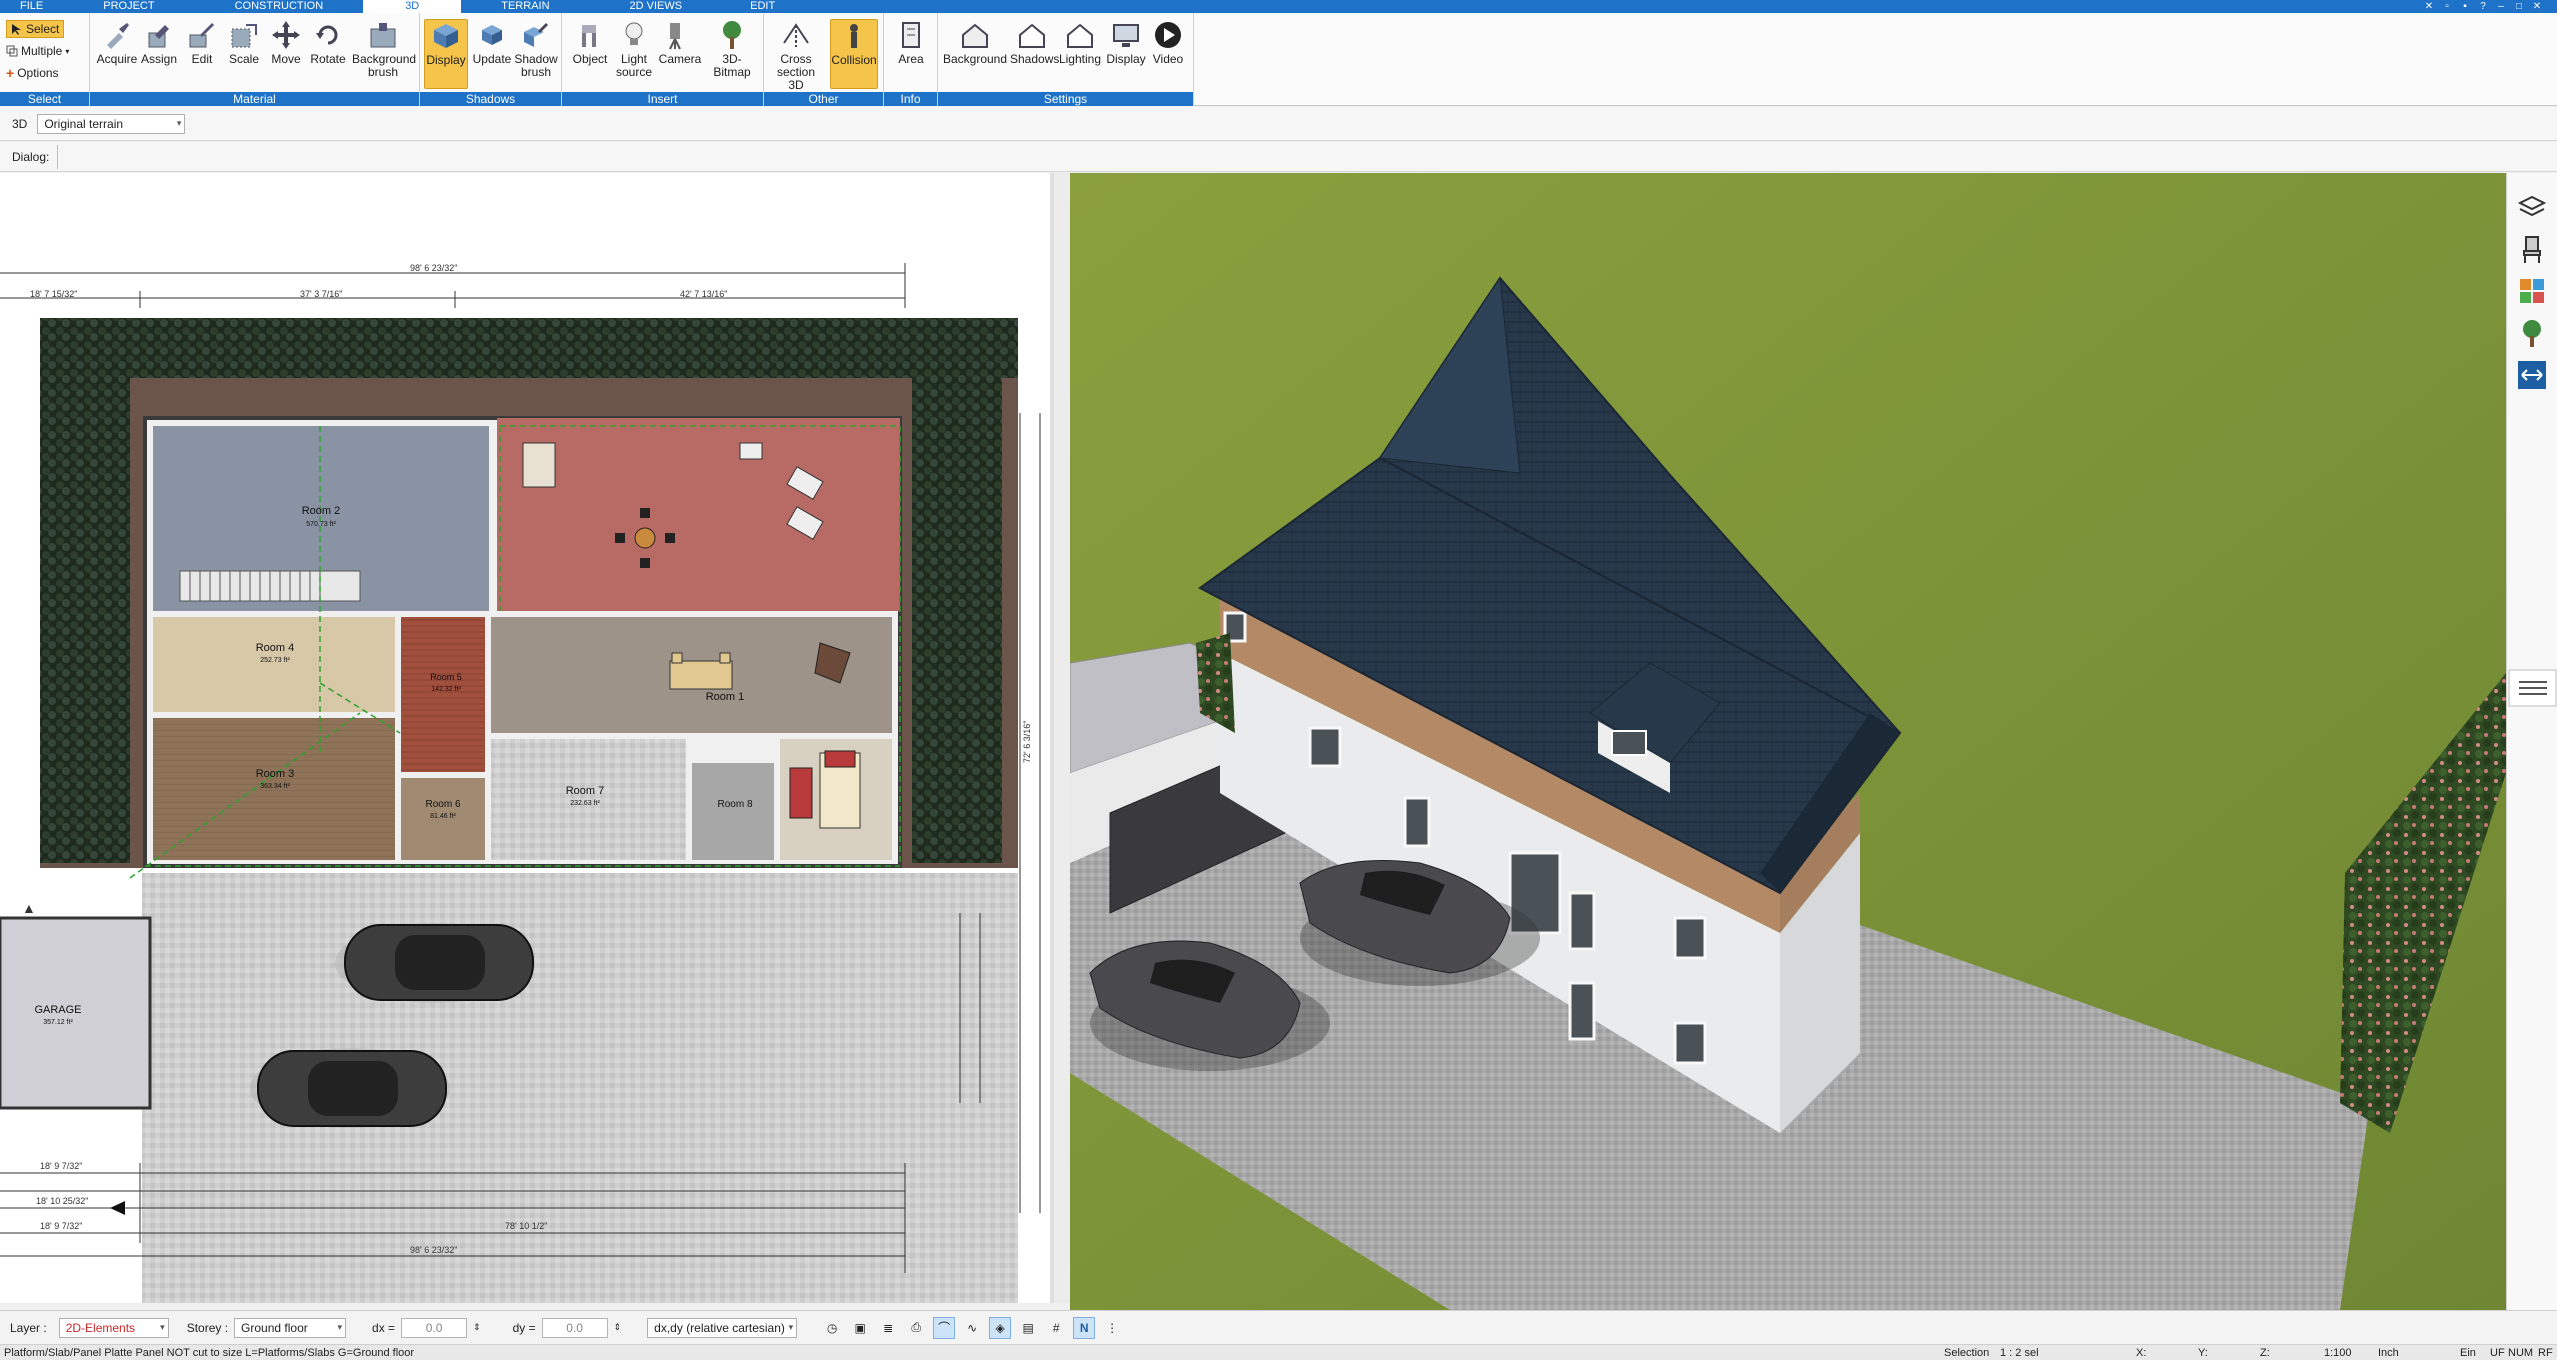 This screenshot has width=2557, height=1360. What do you see at coordinates (1000, 1327) in the screenshot?
I see `ortho-icon: ◈` at bounding box center [1000, 1327].